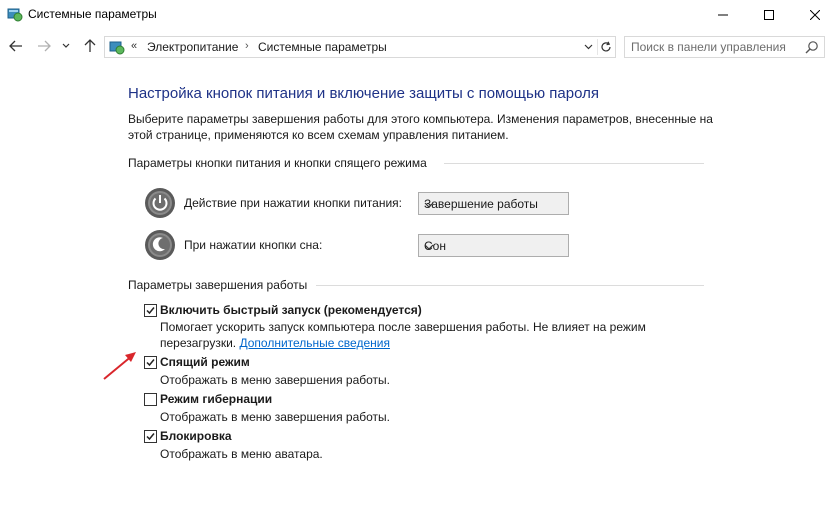 This screenshot has height=525, width=839. I want to click on more-info-link: Дополнительные сведения, so click(314, 343).